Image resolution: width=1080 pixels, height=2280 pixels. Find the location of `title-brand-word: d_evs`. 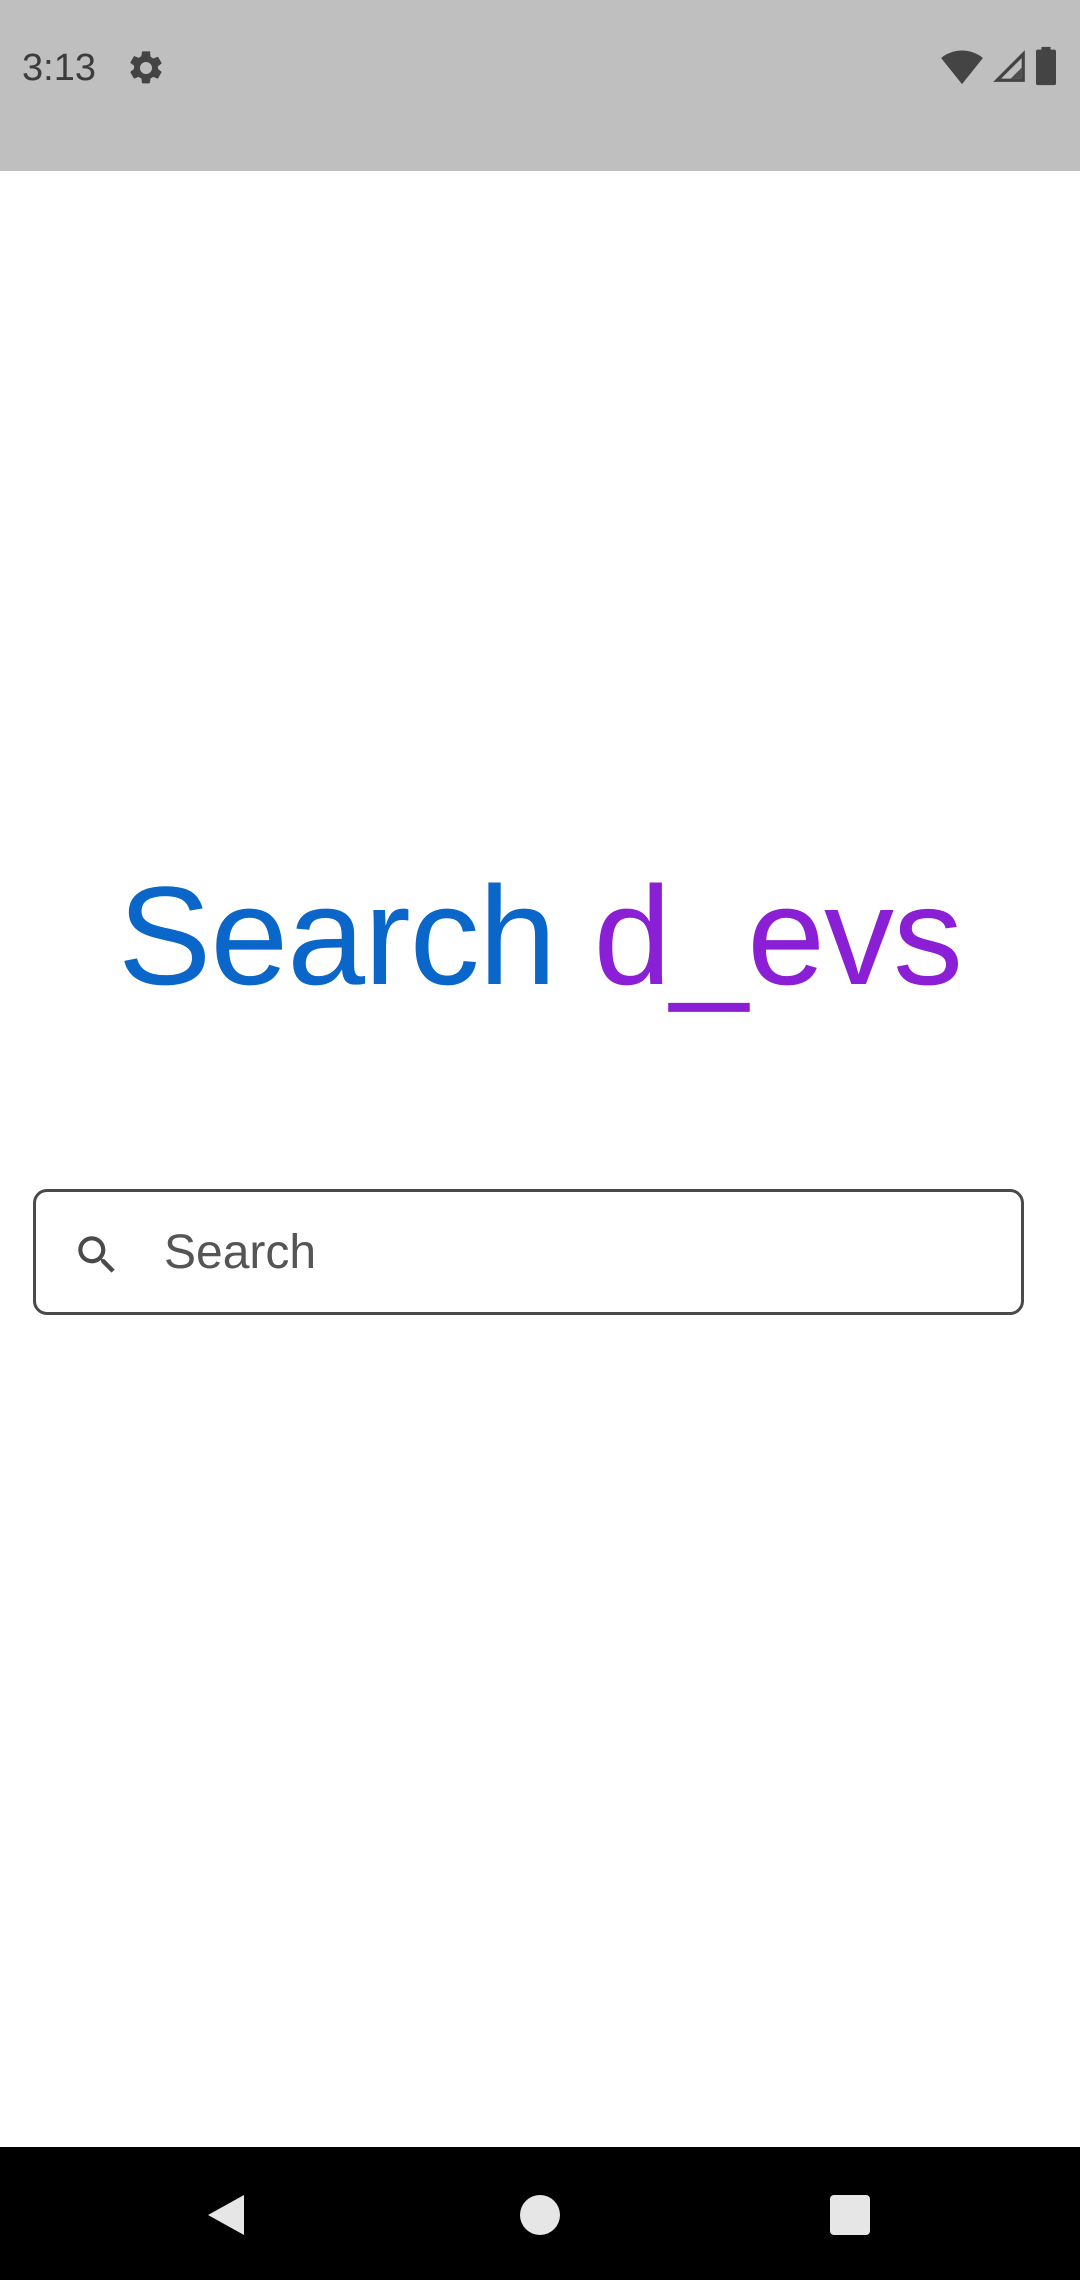

title-brand-word: d_evs is located at coordinates (778, 935).